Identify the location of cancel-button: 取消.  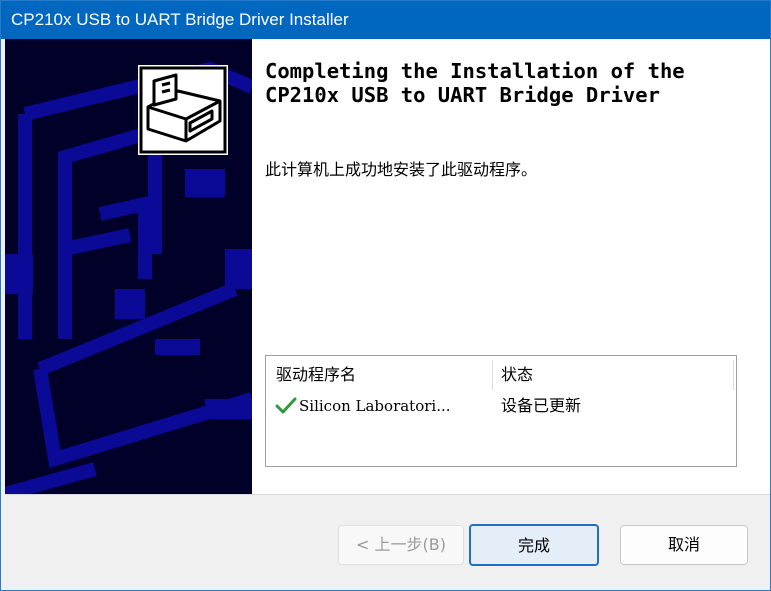
(684, 545).